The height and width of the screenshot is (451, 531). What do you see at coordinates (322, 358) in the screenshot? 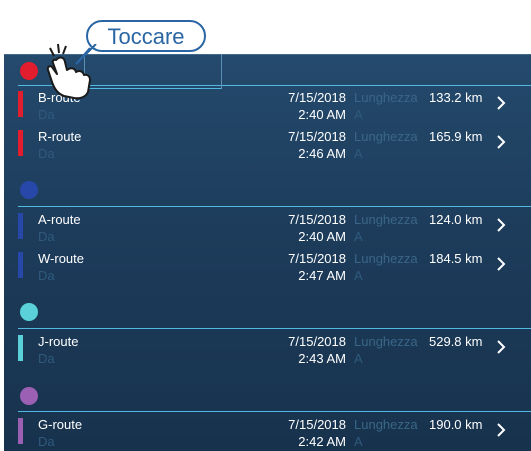
I see `route-time: 2:43 AM` at bounding box center [322, 358].